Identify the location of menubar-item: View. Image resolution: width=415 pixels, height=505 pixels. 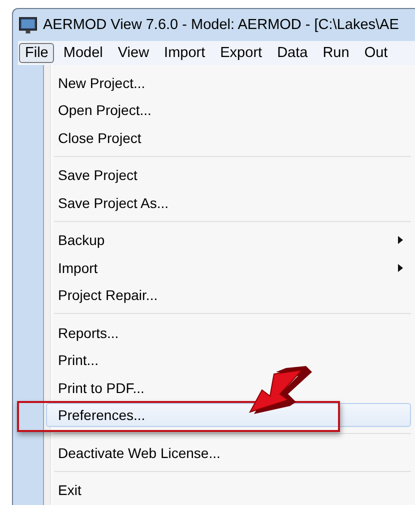
(134, 53).